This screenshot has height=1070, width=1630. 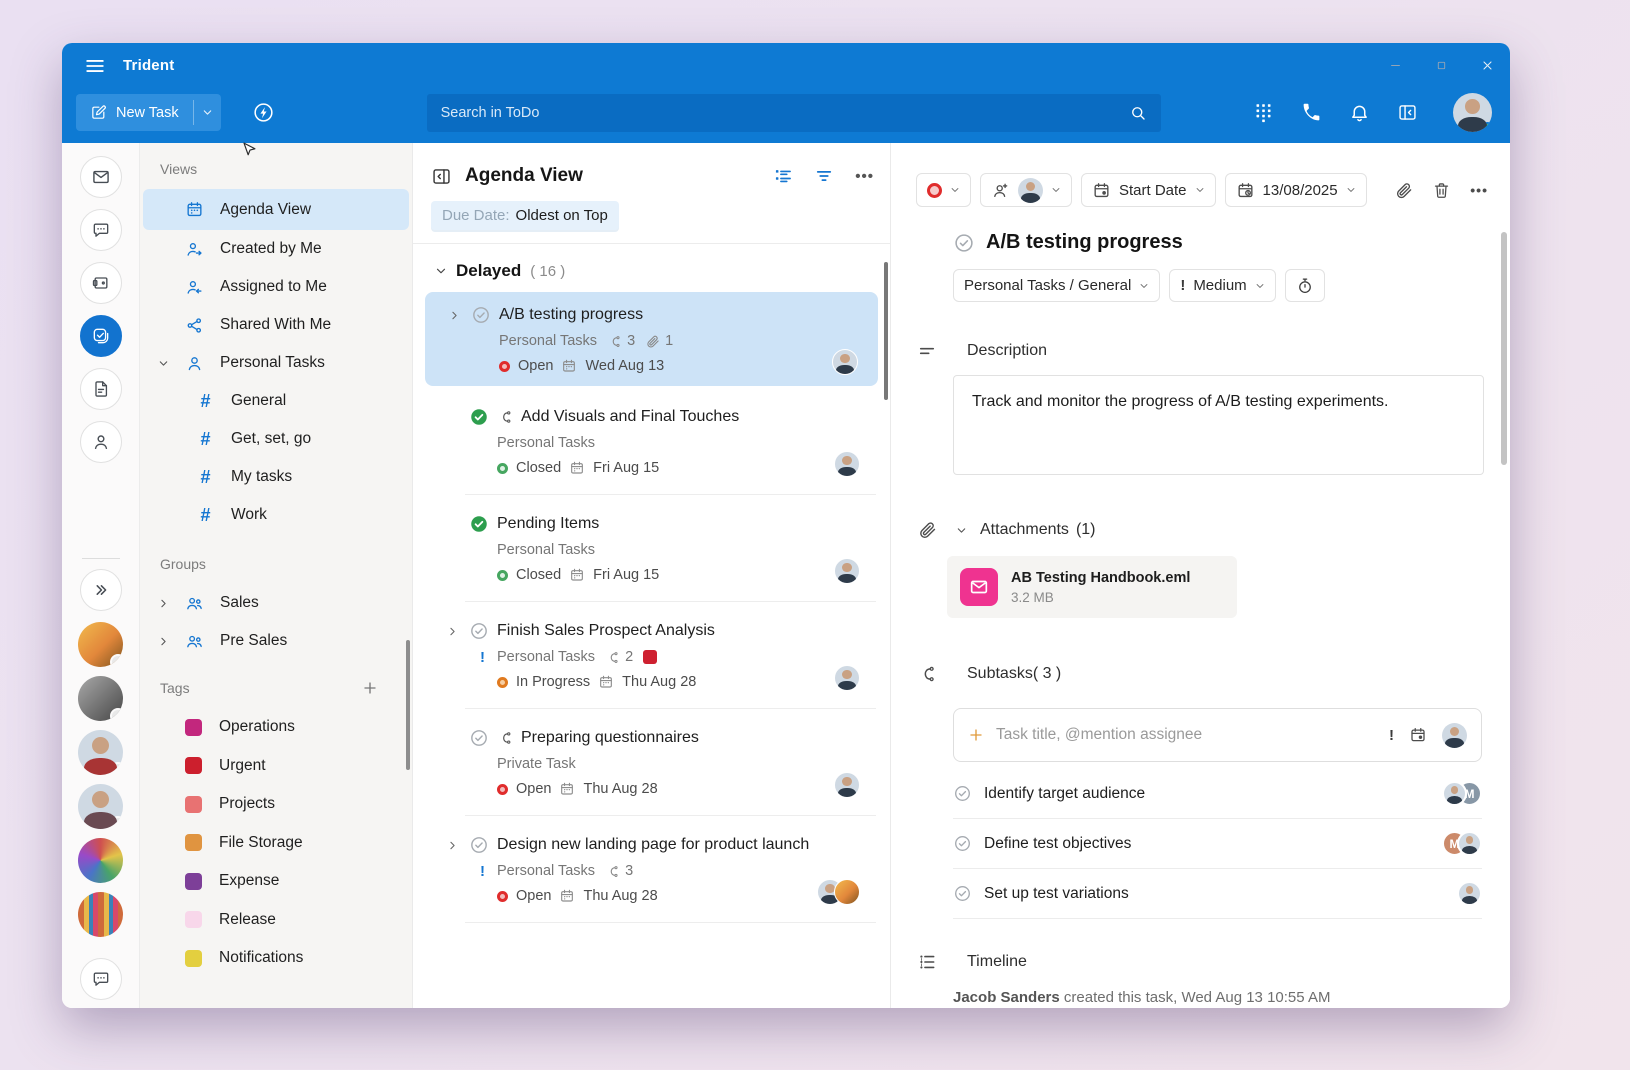 What do you see at coordinates (1504, 348) in the screenshot?
I see `detail-scrollbar` at bounding box center [1504, 348].